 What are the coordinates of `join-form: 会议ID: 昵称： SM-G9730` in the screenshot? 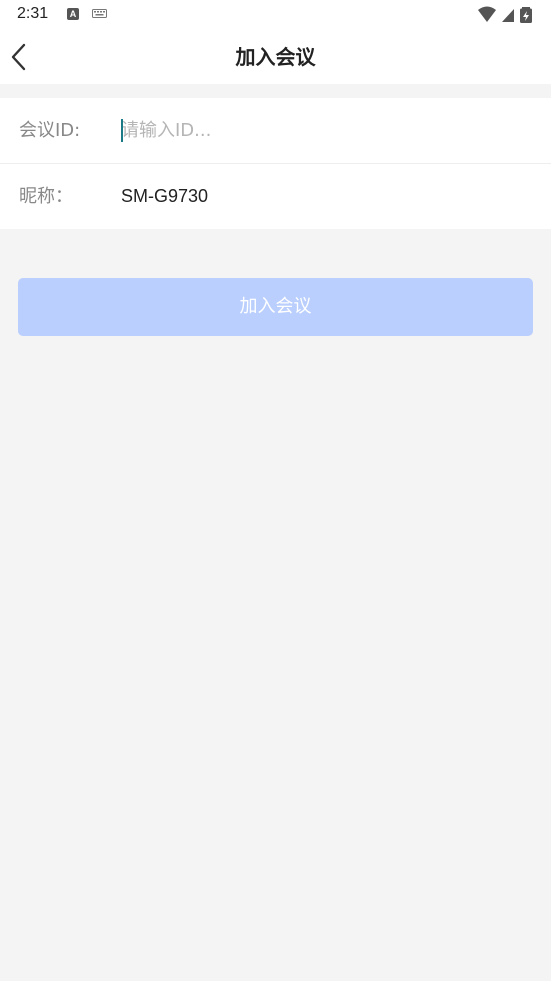 It's located at (275, 163).